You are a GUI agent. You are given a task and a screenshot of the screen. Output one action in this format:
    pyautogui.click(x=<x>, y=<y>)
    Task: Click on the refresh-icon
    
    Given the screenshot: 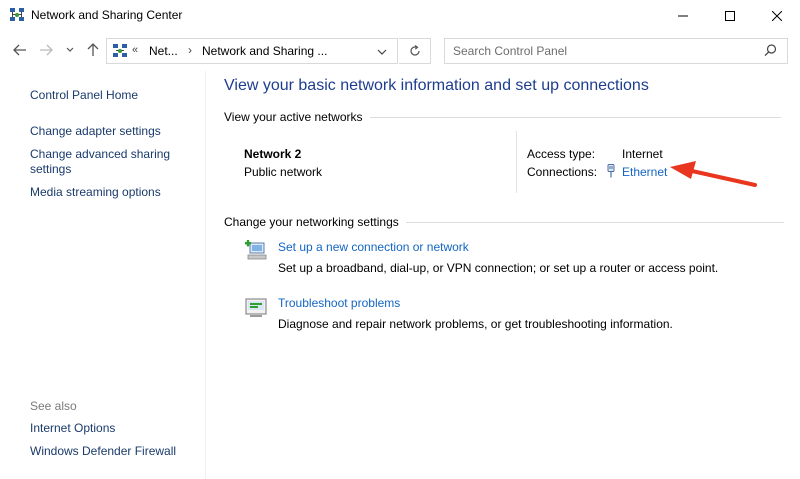 What is the action you would take?
    pyautogui.click(x=414, y=50)
    